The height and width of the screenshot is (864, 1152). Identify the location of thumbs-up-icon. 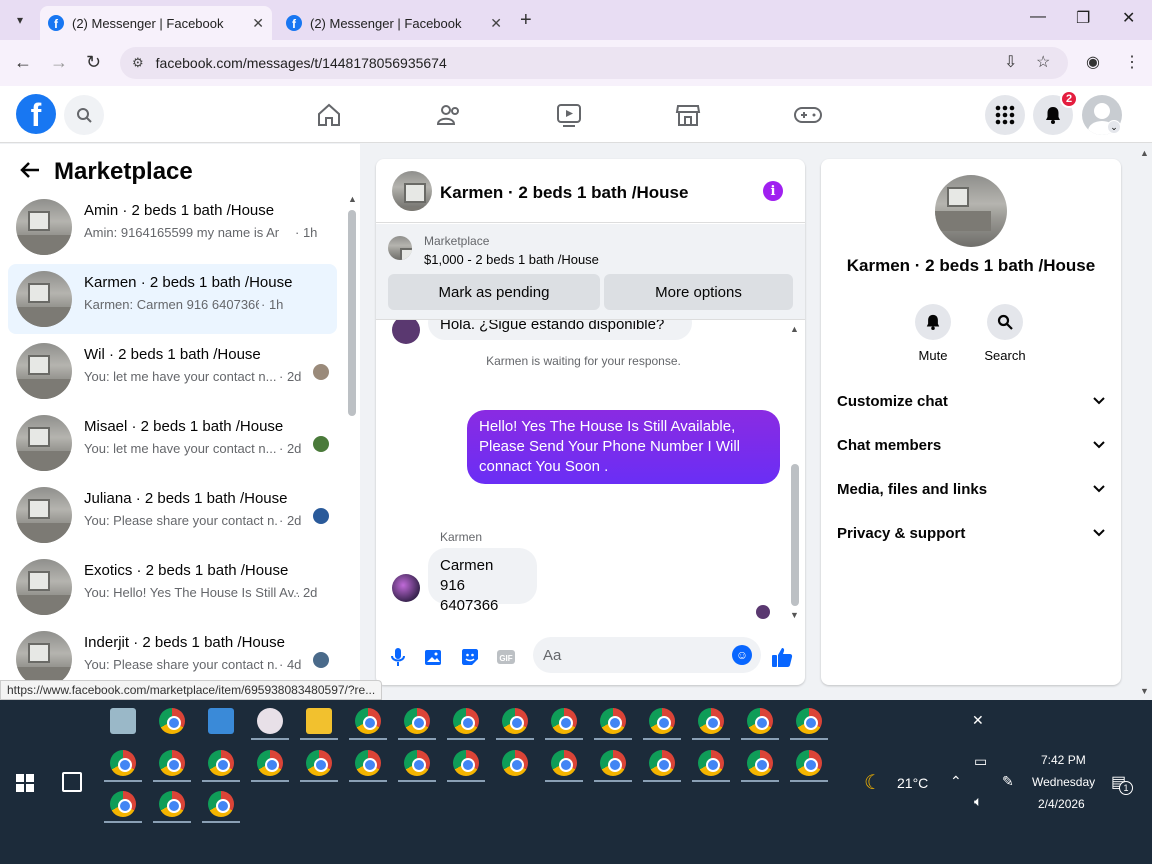
(782, 657).